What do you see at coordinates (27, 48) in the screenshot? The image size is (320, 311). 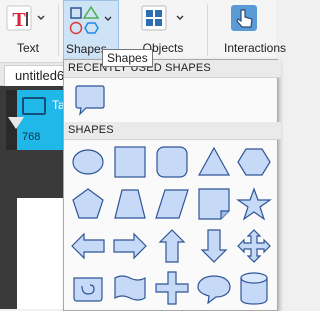 I see `text-button-label: Text` at bounding box center [27, 48].